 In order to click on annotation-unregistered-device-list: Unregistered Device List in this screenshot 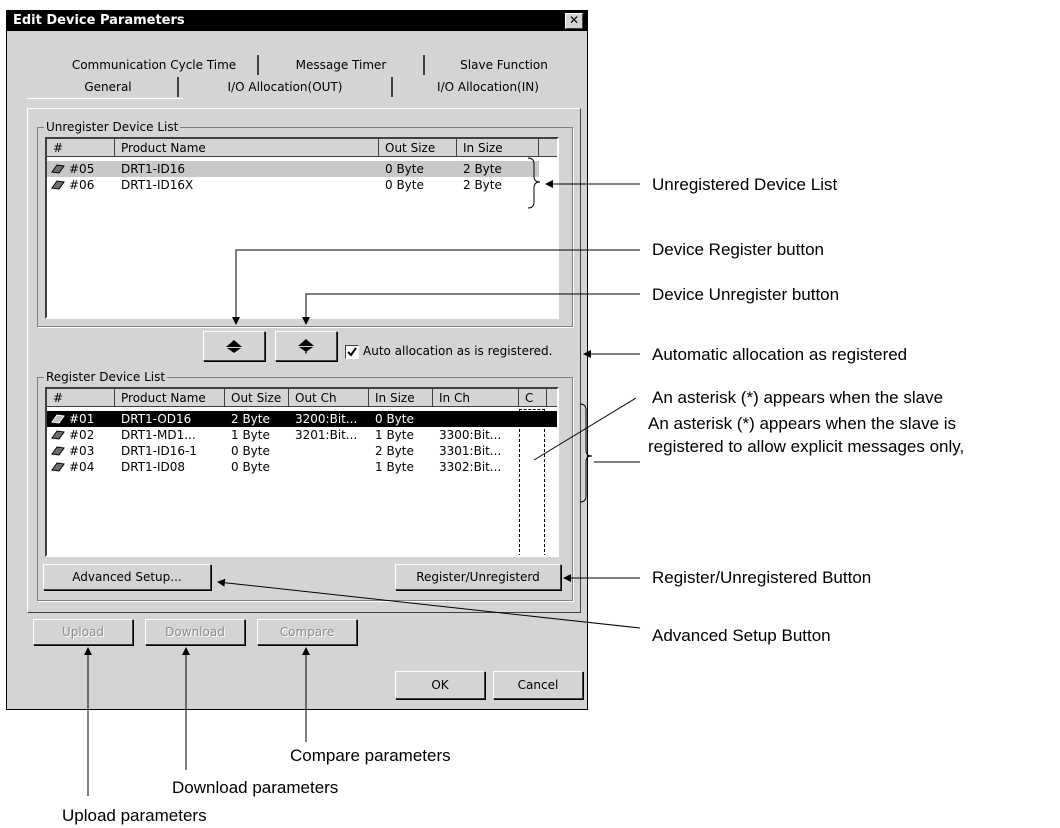, I will do `click(745, 184)`.